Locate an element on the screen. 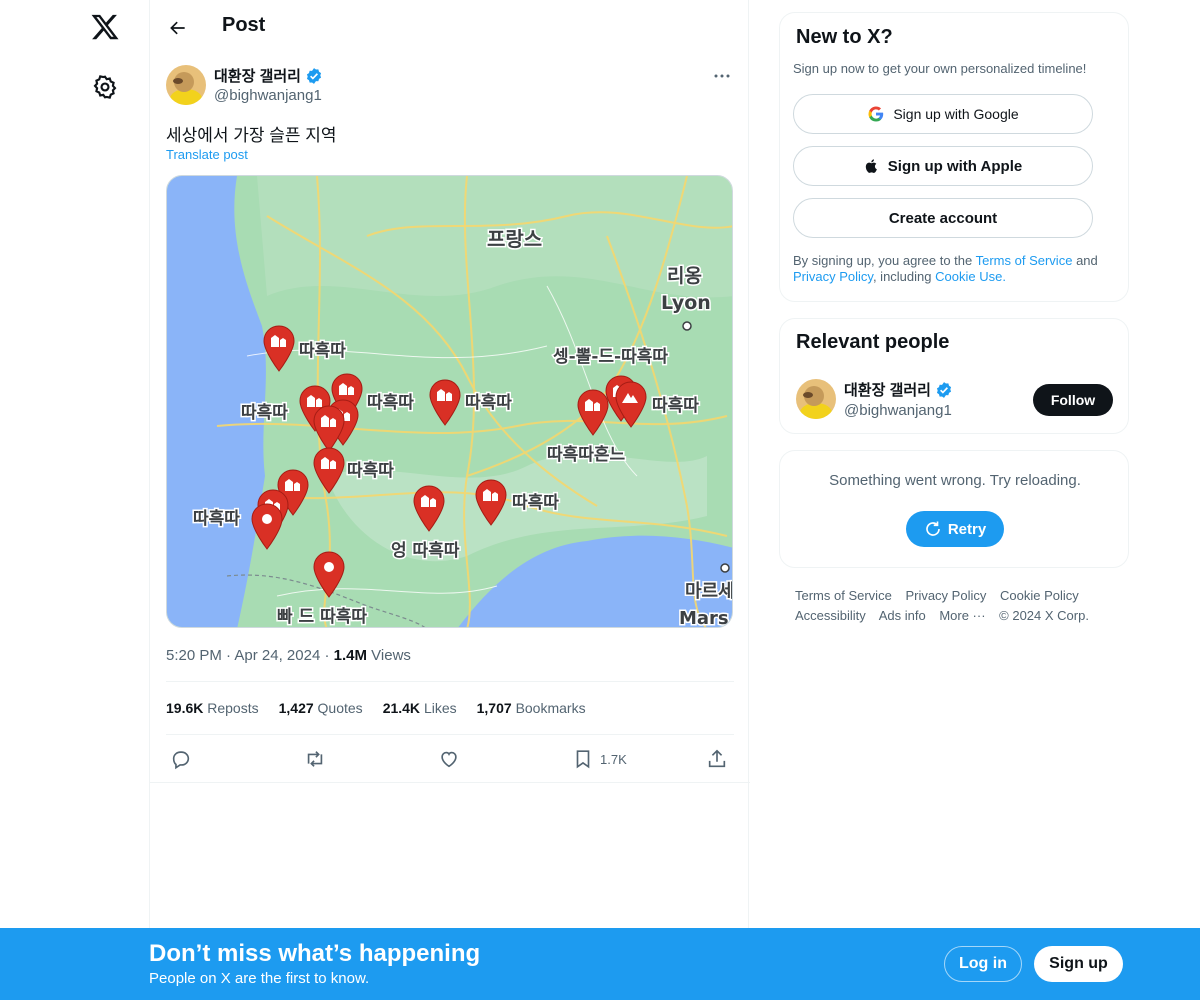 Image resolution: width=1200 pixels, height=1000 pixels. footer-link: Privacy Policy is located at coordinates (945, 595).